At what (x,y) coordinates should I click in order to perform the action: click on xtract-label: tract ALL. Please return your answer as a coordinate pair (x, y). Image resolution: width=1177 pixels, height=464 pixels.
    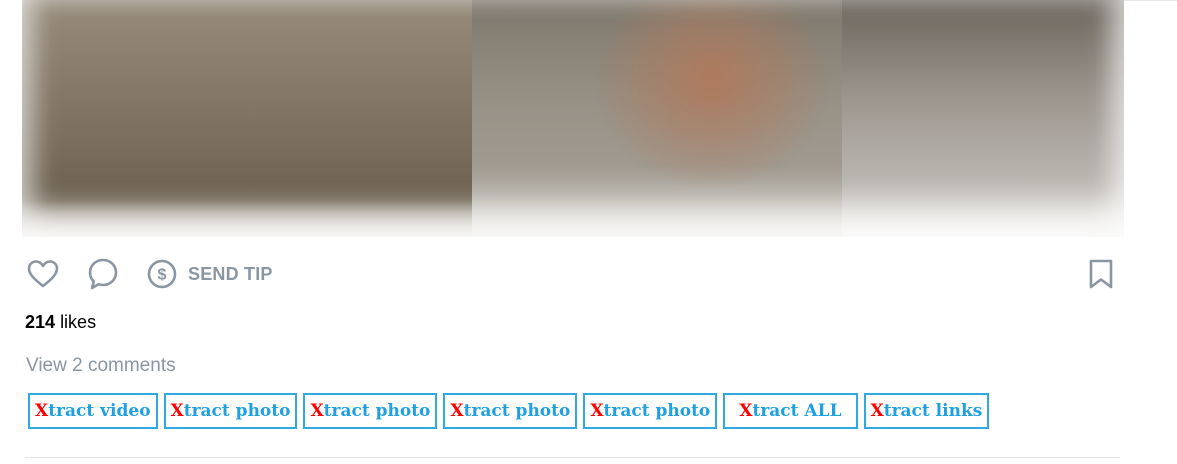
    Looking at the image, I should click on (797, 411).